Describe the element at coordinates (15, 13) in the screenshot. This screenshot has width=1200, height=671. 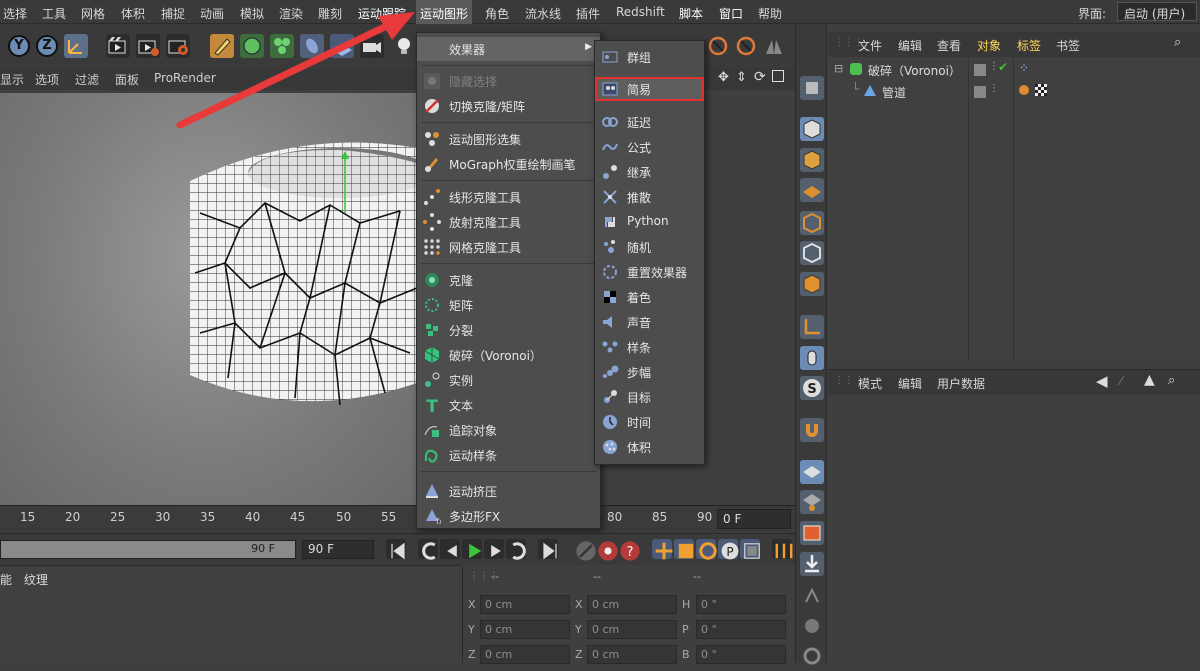
I see `menu-select: 选择` at that location.